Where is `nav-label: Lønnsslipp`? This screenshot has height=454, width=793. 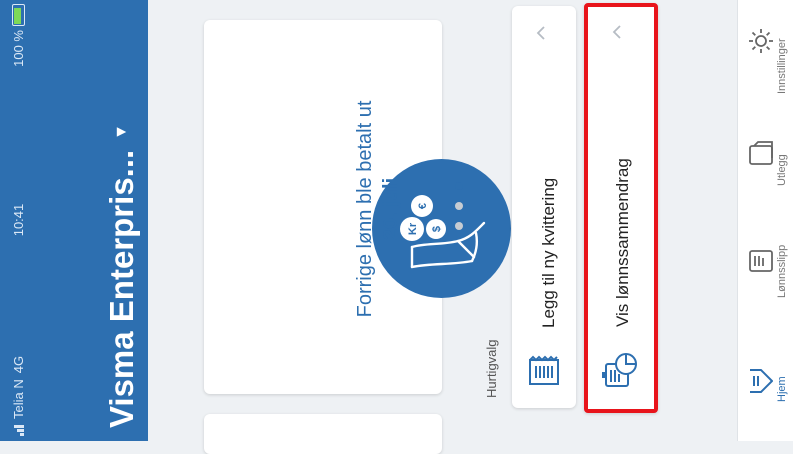
nav-label: Lønnsslipp is located at coordinates (782, 271).